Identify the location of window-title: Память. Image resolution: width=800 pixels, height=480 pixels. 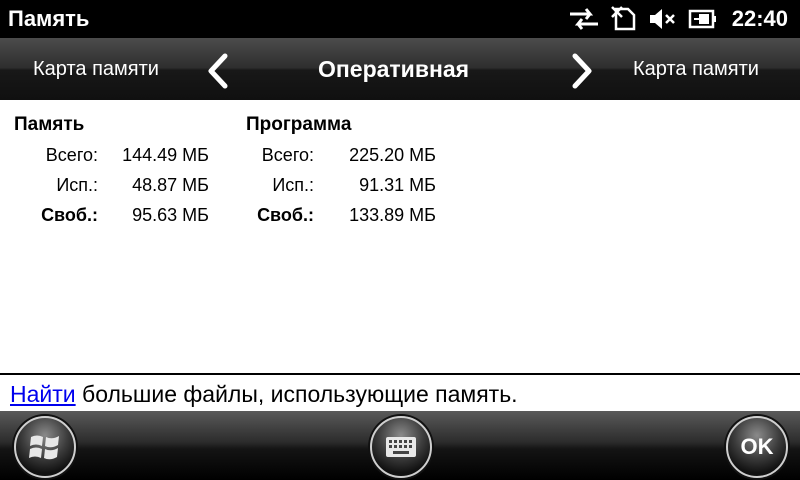
(49, 18).